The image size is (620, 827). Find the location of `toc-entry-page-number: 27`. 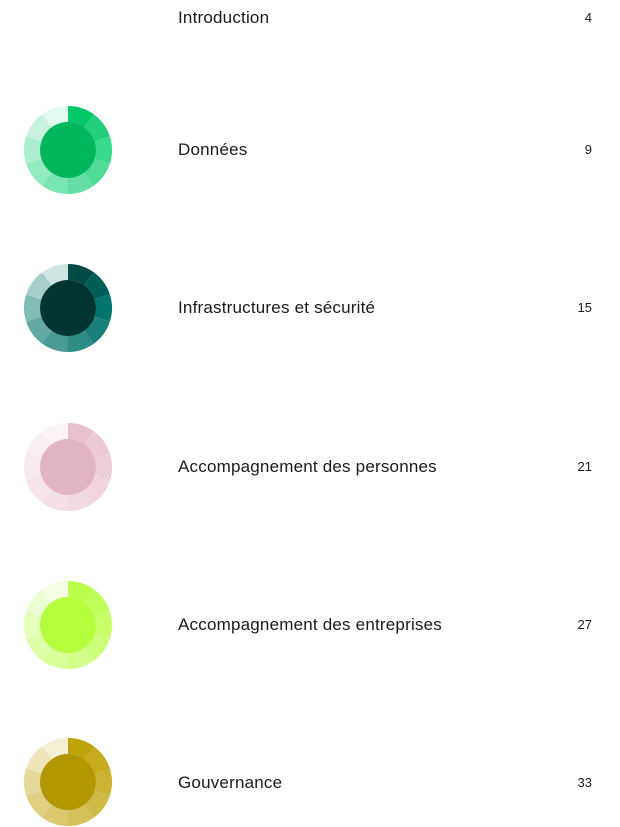

toc-entry-page-number: 27 is located at coordinates (585, 625).